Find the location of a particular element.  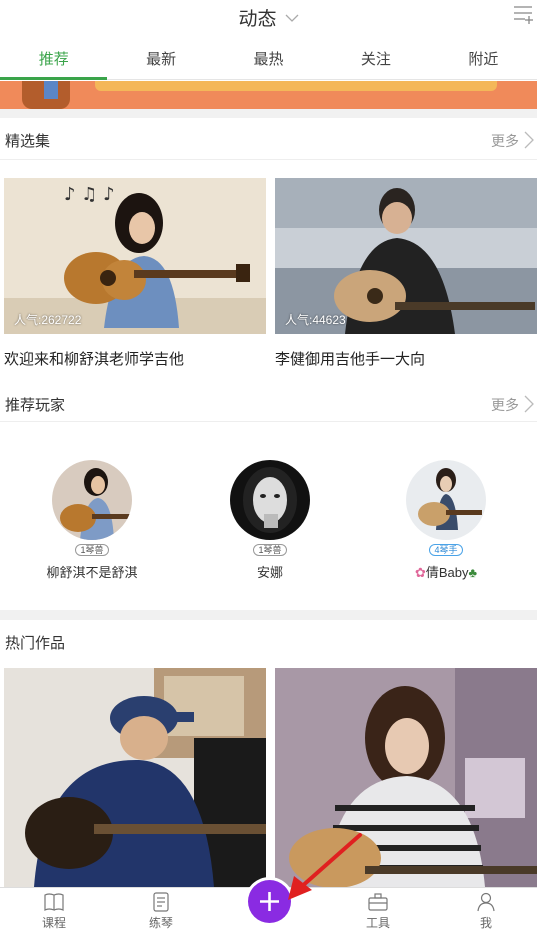

section-title: 热门作品 is located at coordinates (35, 643).